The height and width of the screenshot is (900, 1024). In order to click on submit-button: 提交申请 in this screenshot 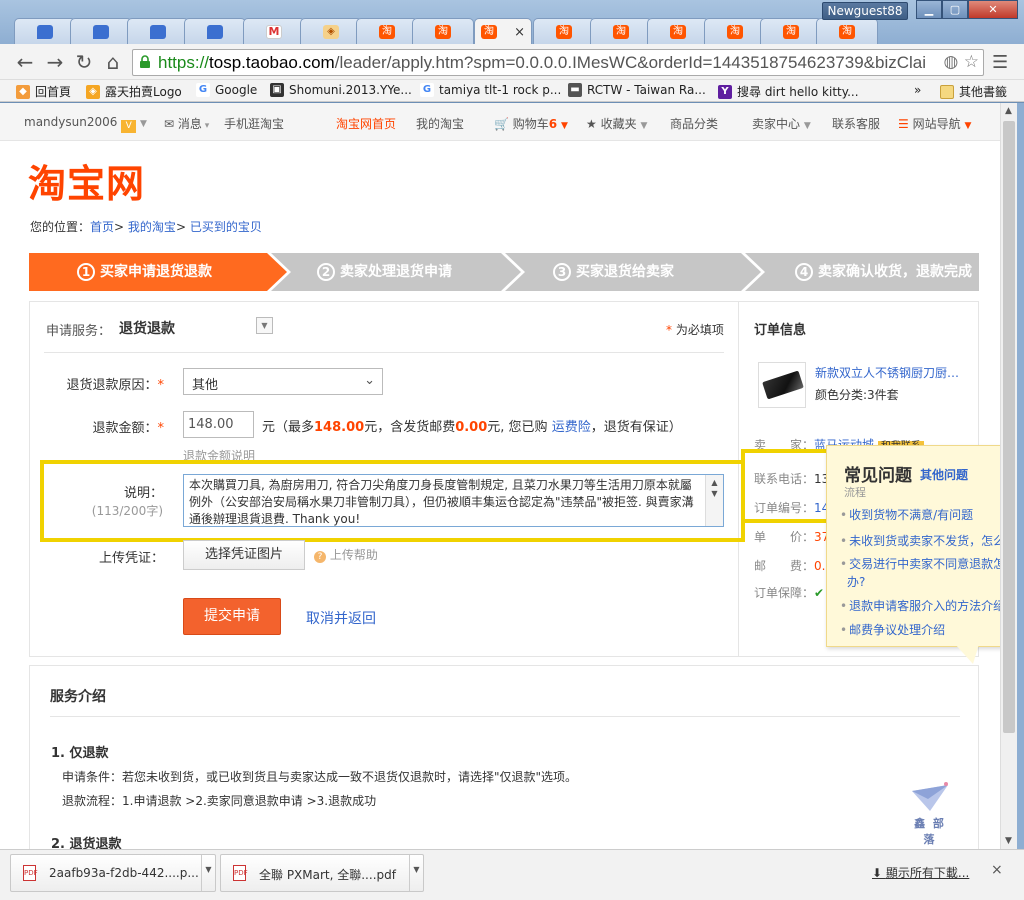, I will do `click(232, 616)`.